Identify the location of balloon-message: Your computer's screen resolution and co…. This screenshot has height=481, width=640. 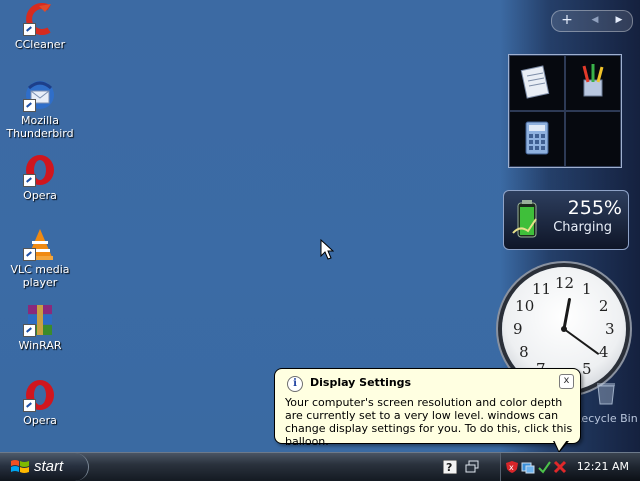
(429, 422).